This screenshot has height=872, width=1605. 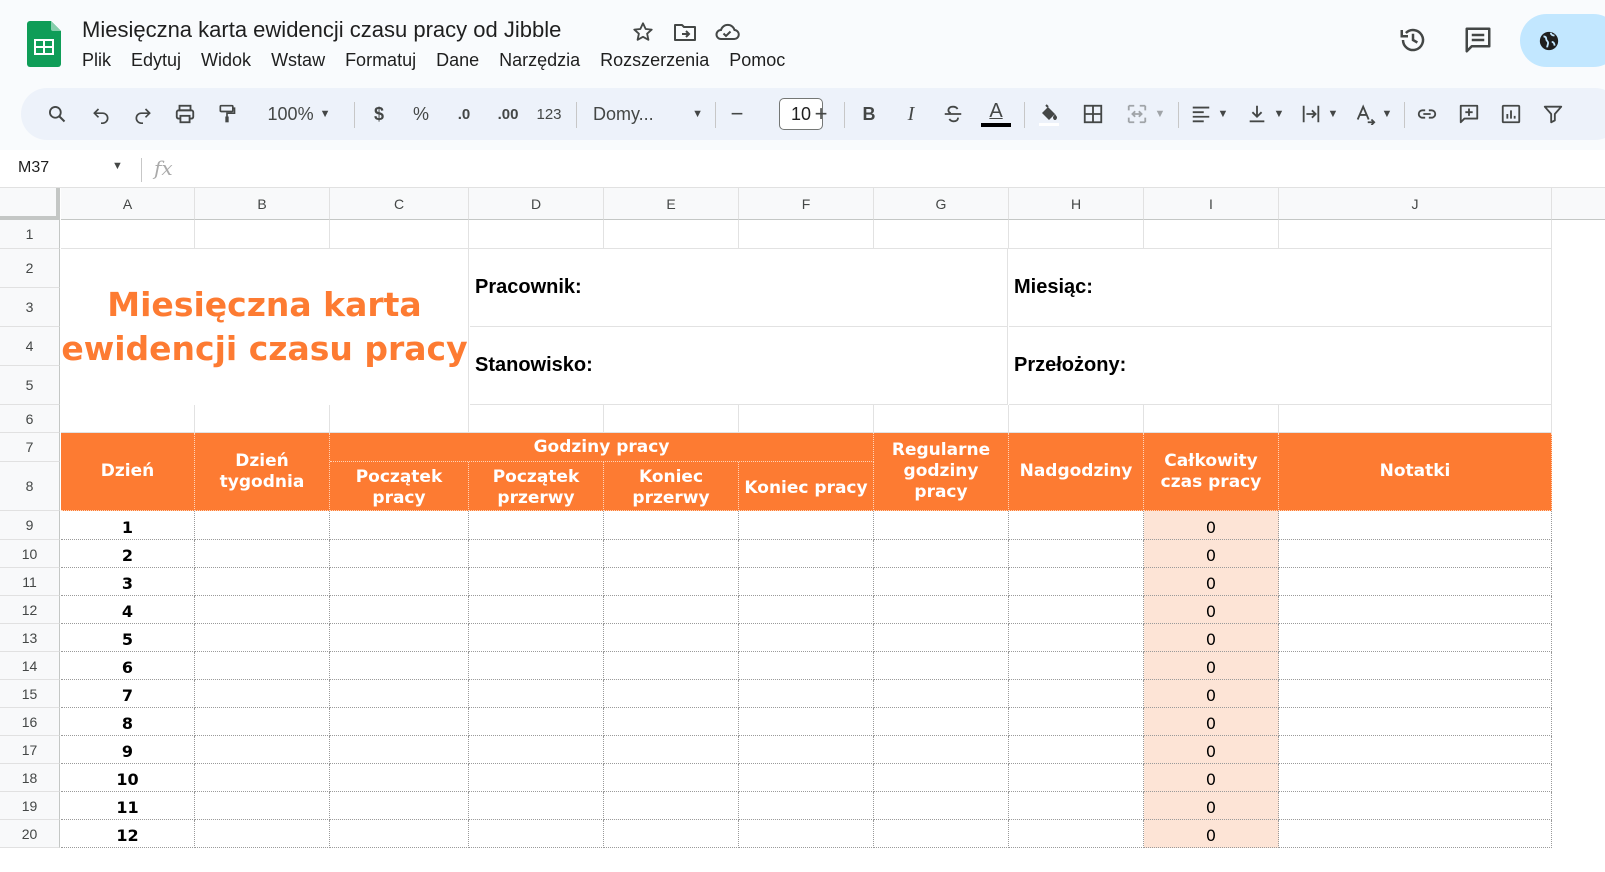 What do you see at coordinates (1415, 204) in the screenshot?
I see `column-header-j: J` at bounding box center [1415, 204].